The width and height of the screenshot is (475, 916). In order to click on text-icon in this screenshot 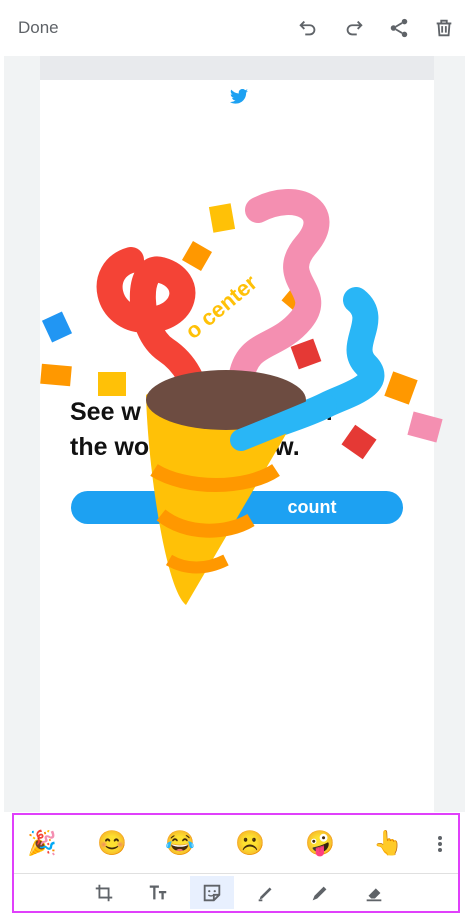, I will do `click(158, 892)`.